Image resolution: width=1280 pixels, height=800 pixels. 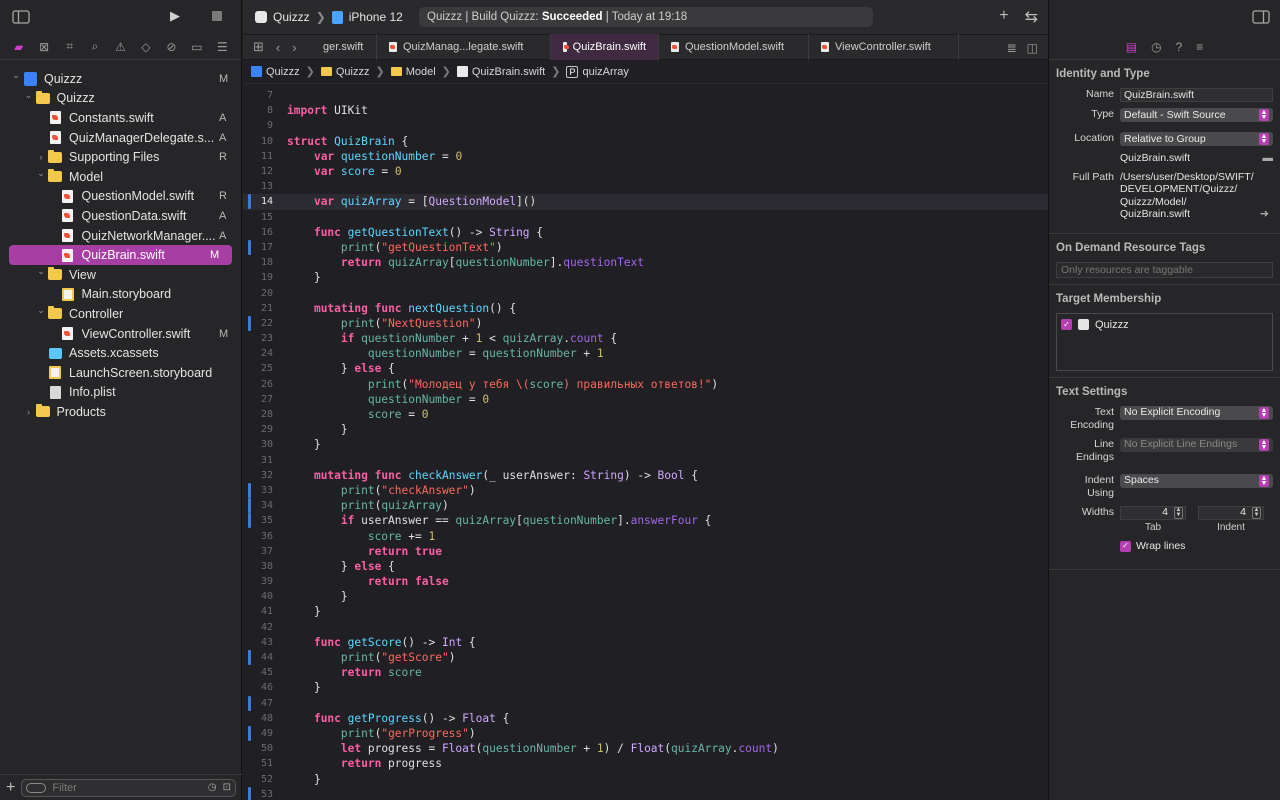 I want to click on tree-item: ⌄ Controller, so click(x=120, y=314).